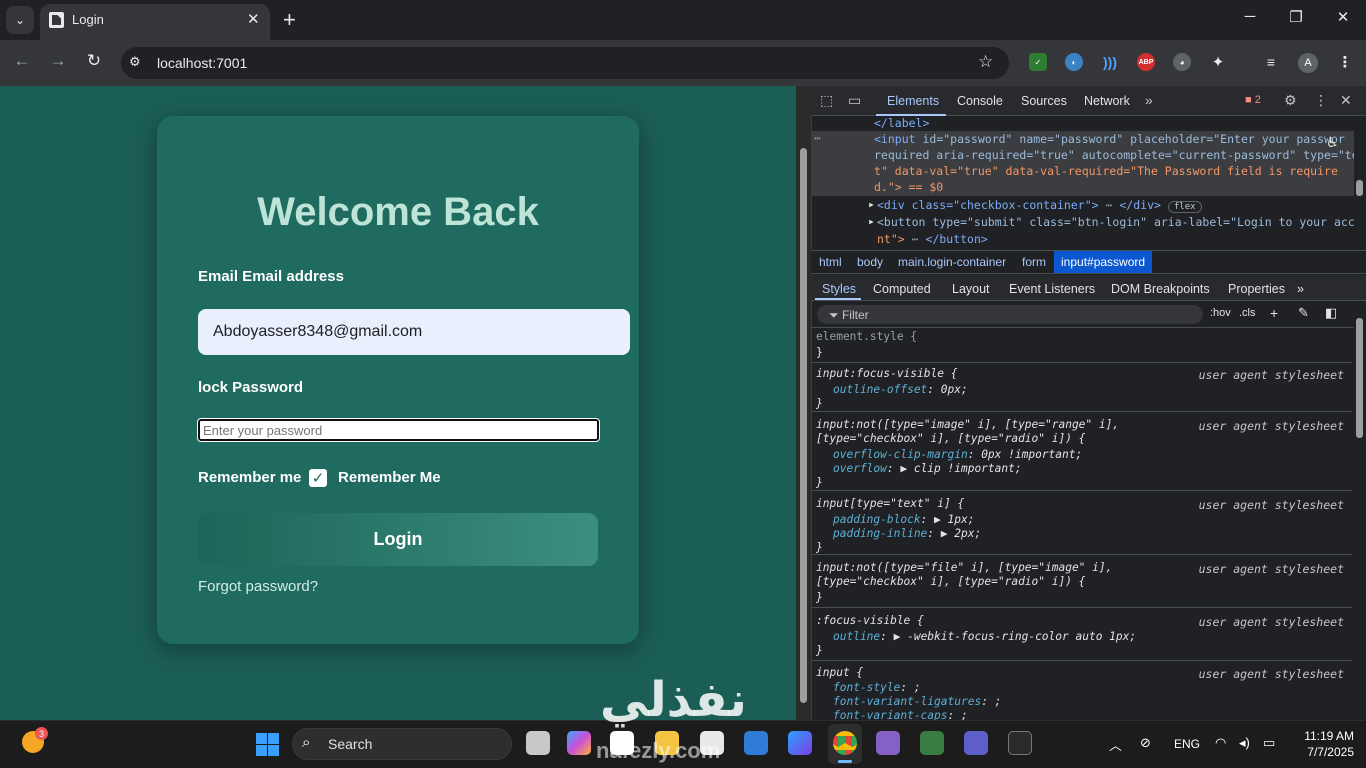  I want to click on outlook-icon, so click(756, 743).